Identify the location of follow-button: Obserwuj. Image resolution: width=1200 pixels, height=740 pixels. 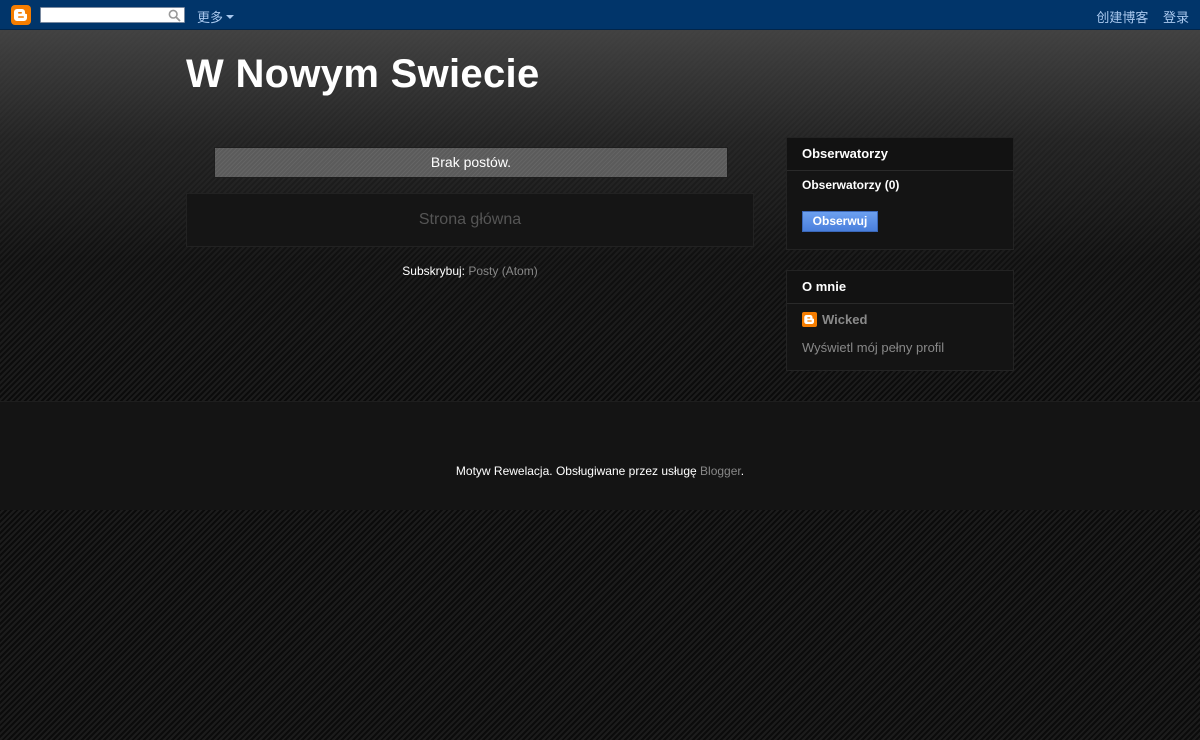
(840, 221).